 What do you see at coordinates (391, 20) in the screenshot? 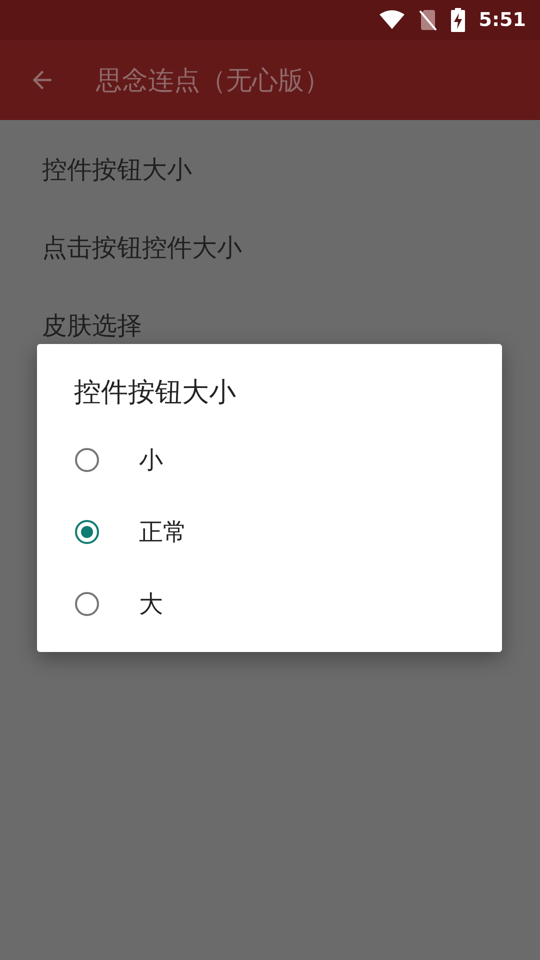
I see `wifi-icon` at bounding box center [391, 20].